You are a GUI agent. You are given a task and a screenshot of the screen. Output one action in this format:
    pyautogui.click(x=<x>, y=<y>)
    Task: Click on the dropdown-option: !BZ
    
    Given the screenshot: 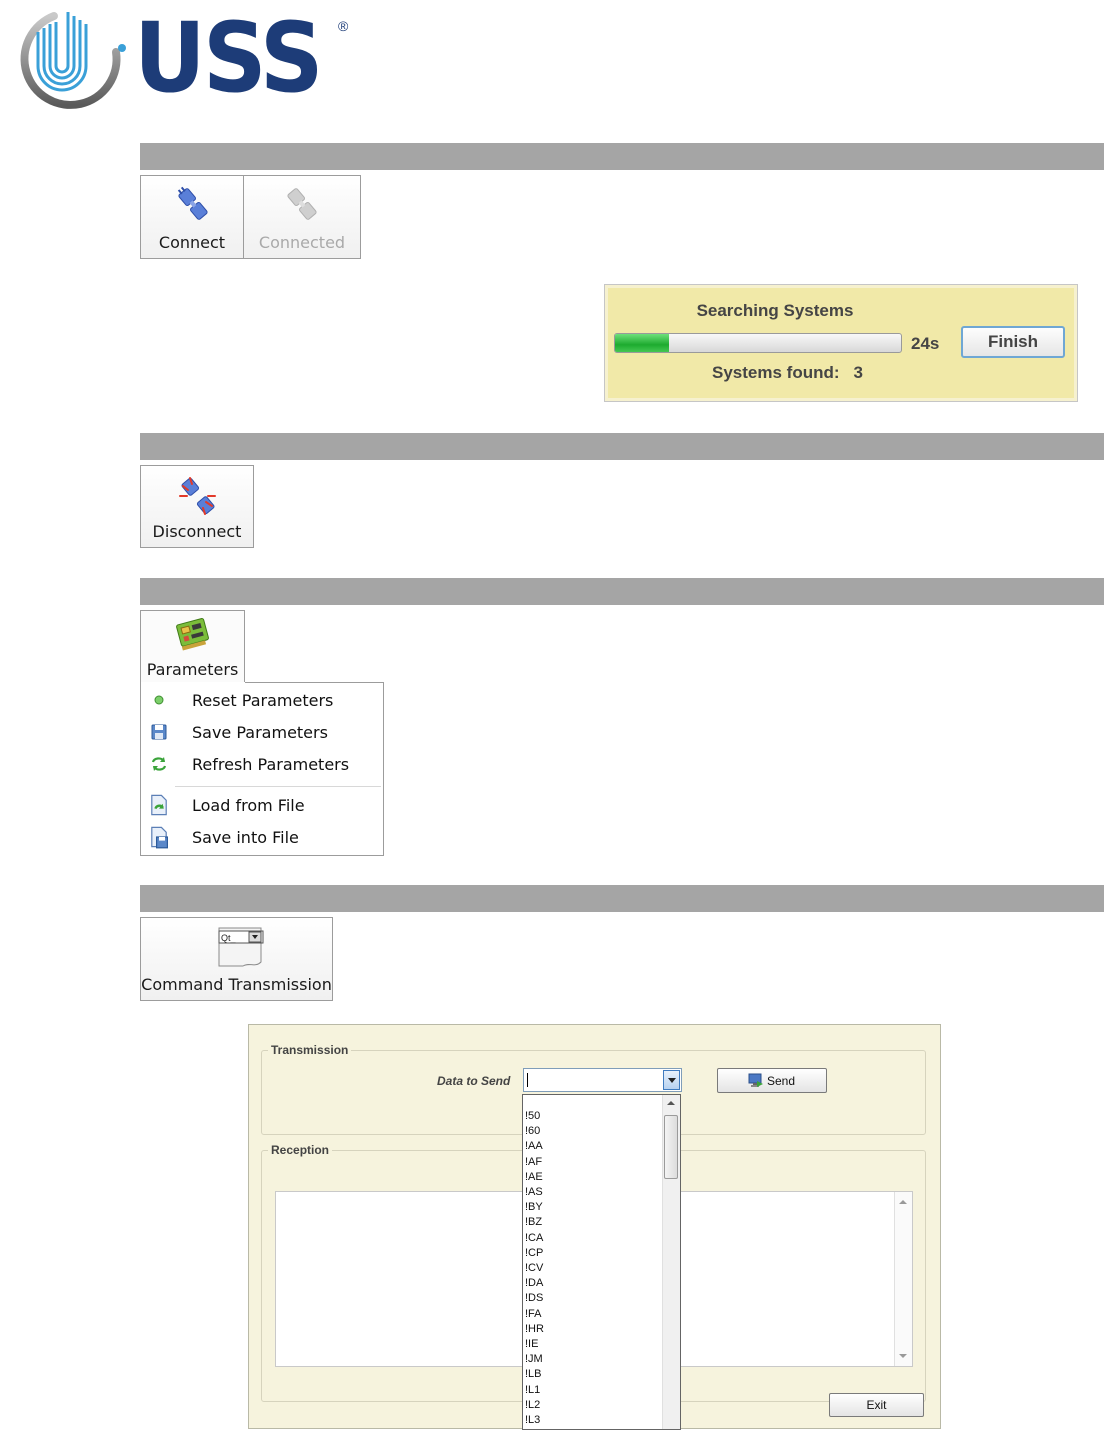 What is the action you would take?
    pyautogui.click(x=533, y=1222)
    